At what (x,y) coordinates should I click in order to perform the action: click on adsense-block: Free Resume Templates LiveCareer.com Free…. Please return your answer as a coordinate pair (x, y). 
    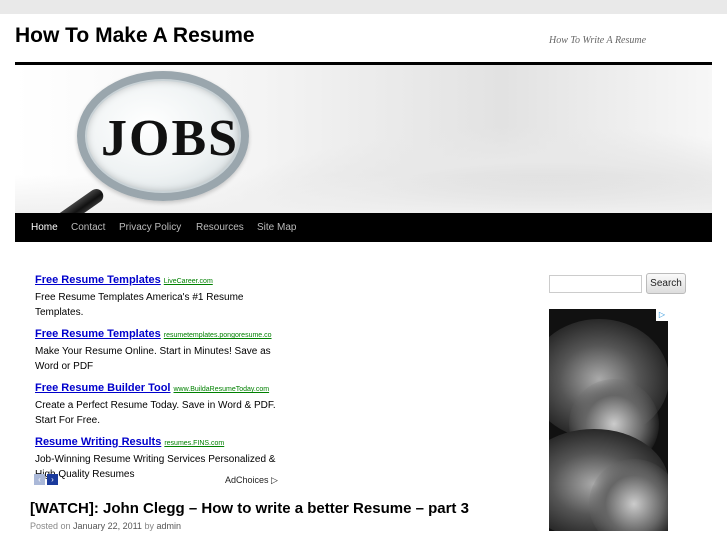
    Looking at the image, I should click on (155, 378).